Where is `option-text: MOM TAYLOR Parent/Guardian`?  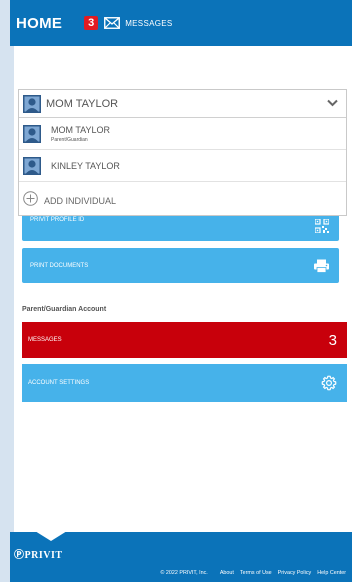
option-text: MOM TAYLOR Parent/Guardian is located at coordinates (80, 134).